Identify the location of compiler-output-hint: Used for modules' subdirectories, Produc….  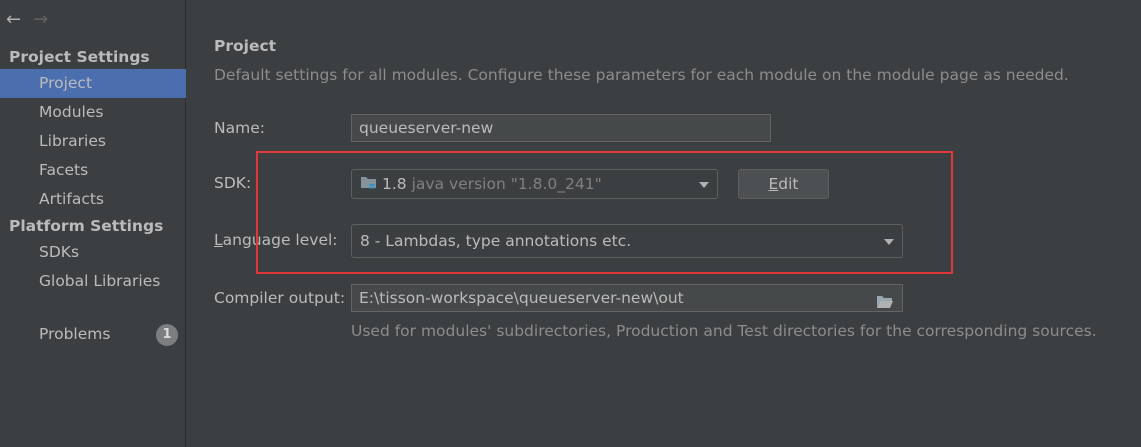
(724, 331).